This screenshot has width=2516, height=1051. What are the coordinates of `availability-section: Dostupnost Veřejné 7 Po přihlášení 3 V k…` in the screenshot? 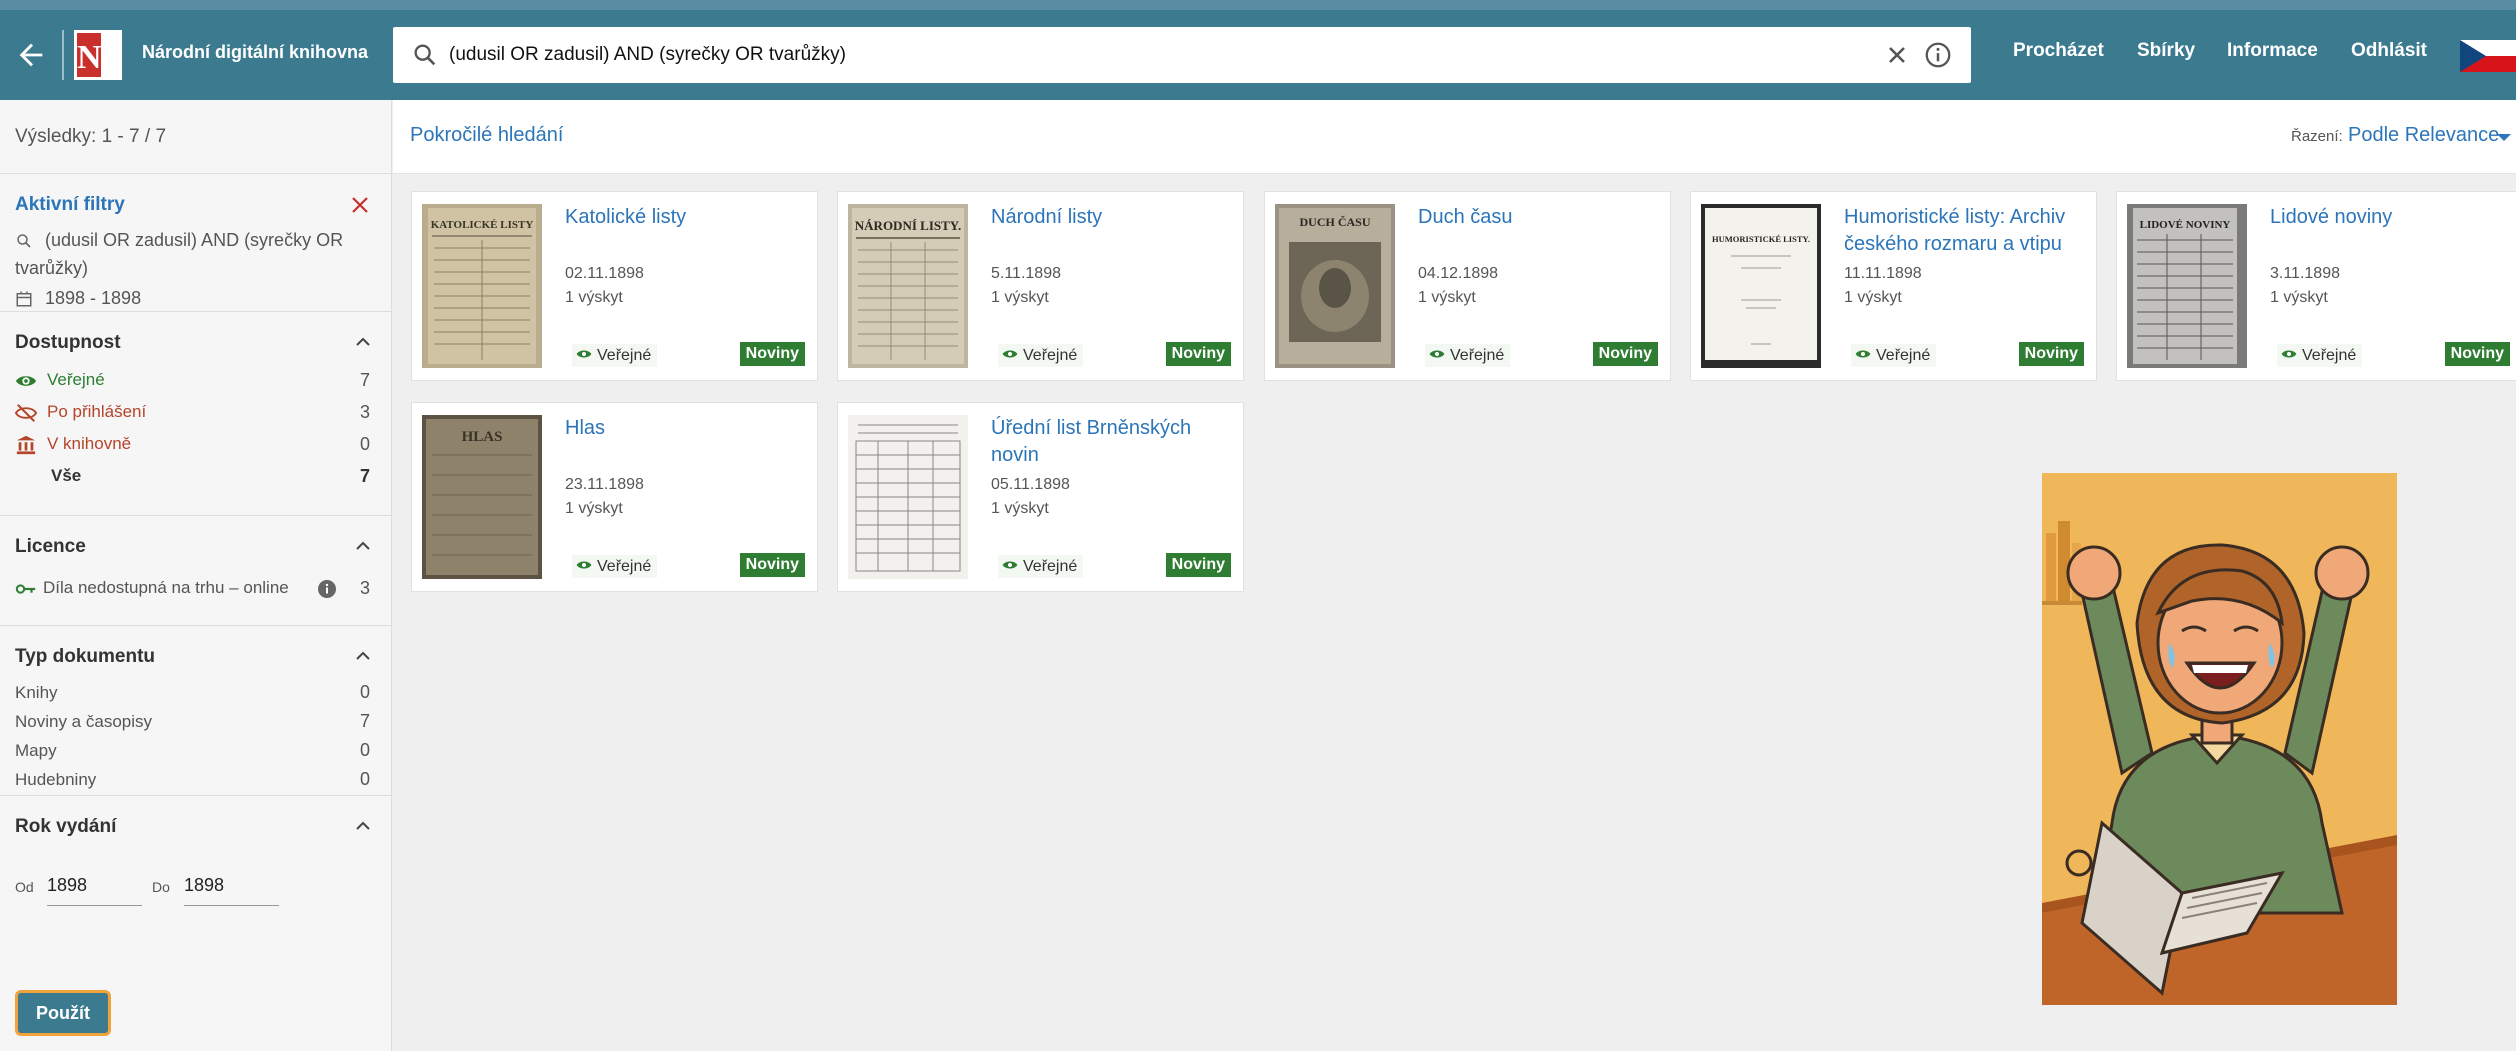 It's located at (195, 414).